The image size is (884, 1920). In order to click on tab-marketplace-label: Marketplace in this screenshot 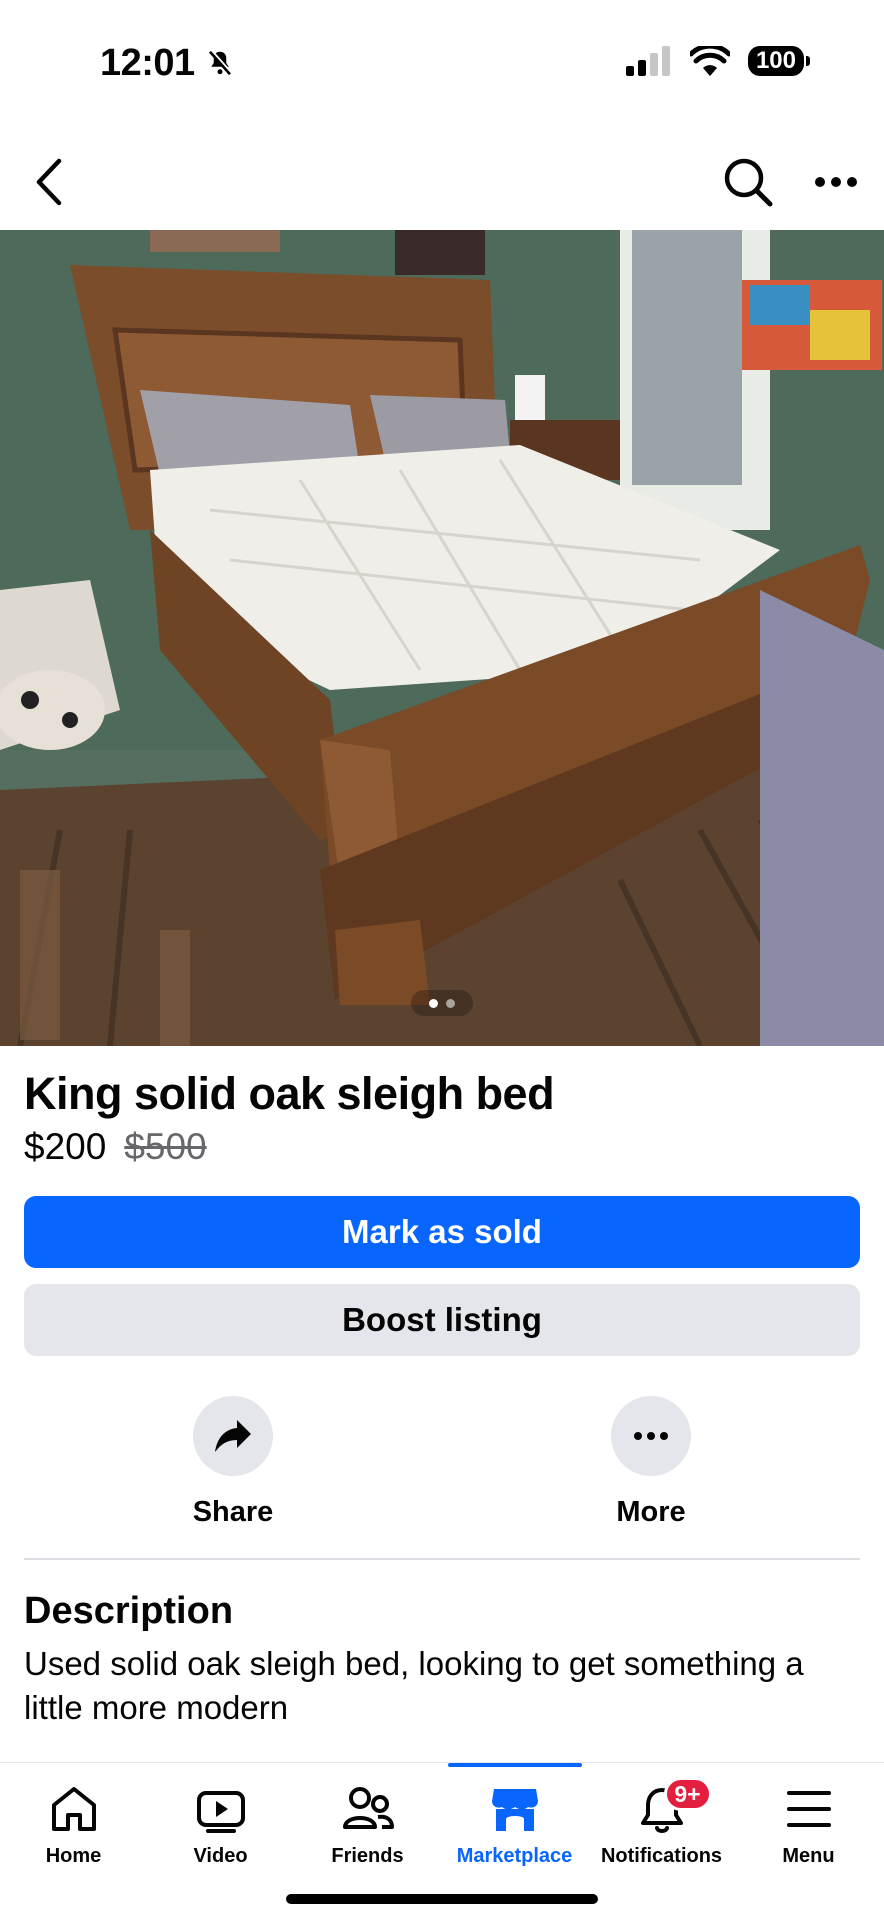, I will do `click(514, 1856)`.